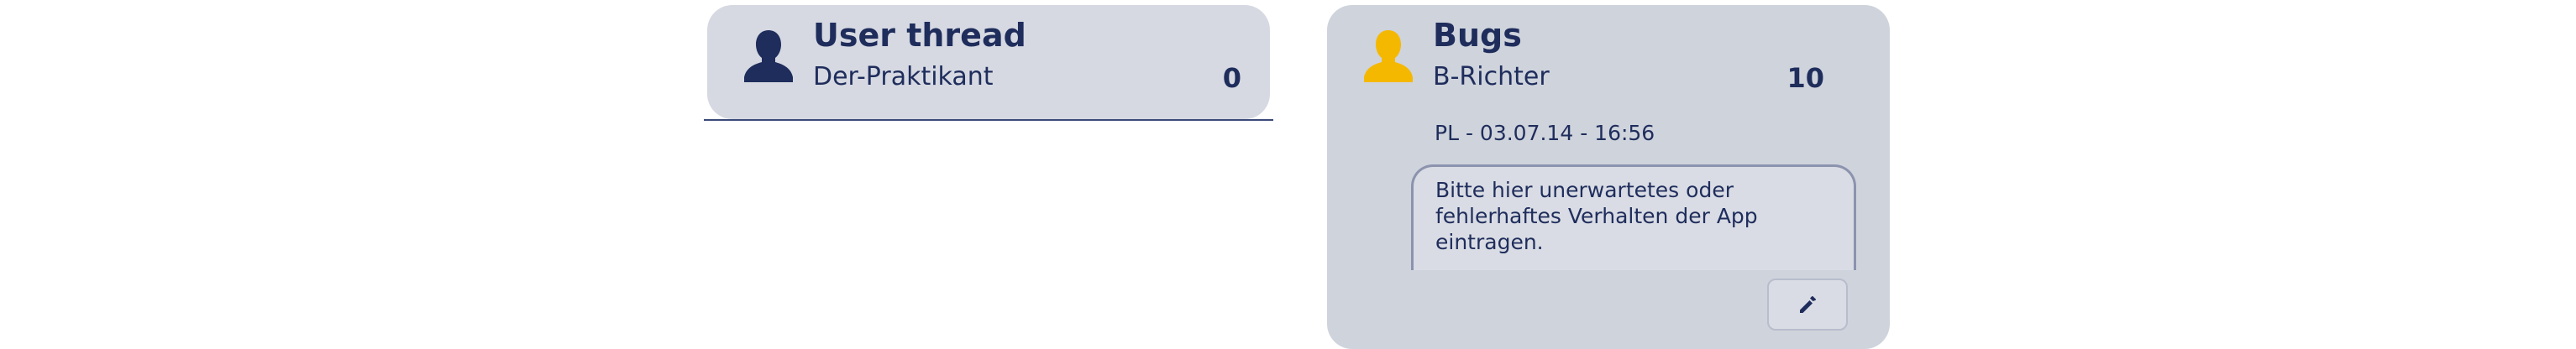  Describe the element at coordinates (903, 76) in the screenshot. I see `thread-author: Der-Praktikant` at that location.